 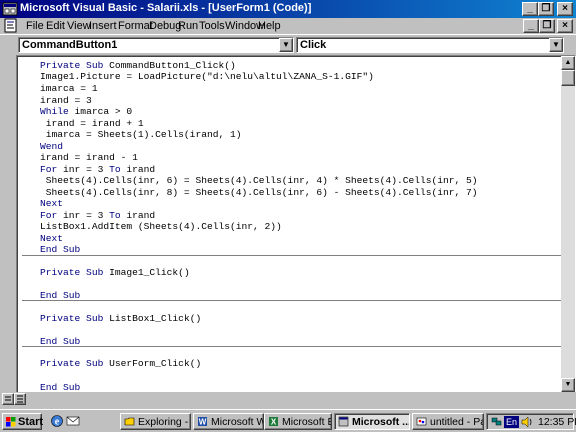 I want to click on menu-insert: Insert, so click(x=103, y=26).